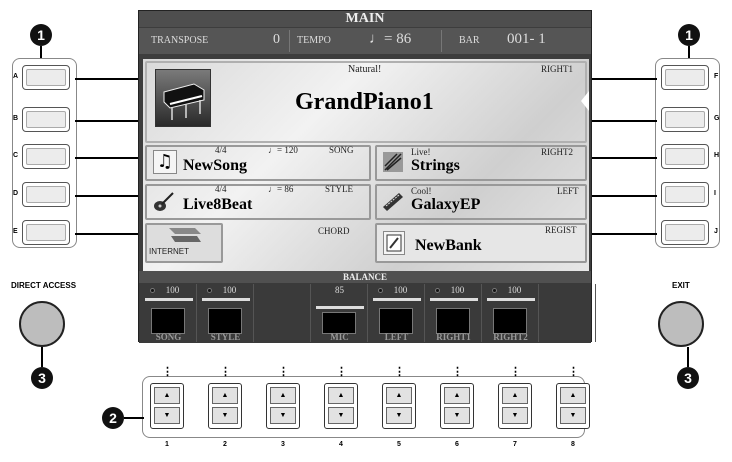 This screenshot has height=462, width=732. What do you see at coordinates (225, 444) in the screenshot?
I see `button-number-label: 2` at bounding box center [225, 444].